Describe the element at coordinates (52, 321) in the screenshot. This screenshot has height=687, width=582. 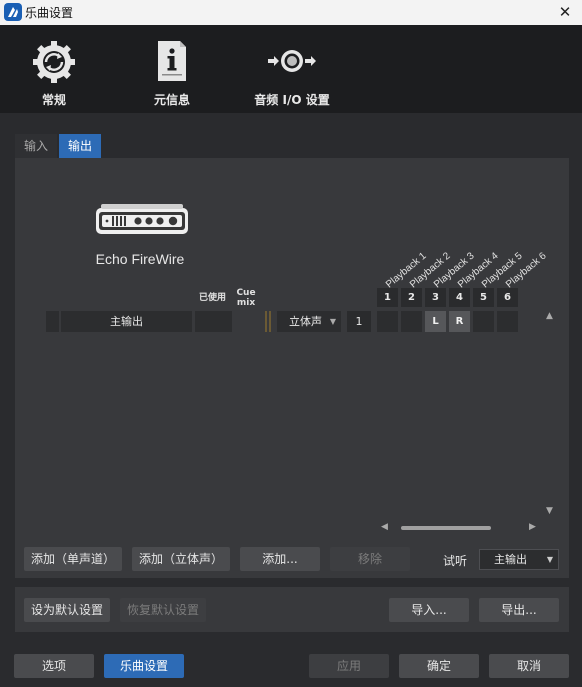
I see `row-drag-handle` at that location.